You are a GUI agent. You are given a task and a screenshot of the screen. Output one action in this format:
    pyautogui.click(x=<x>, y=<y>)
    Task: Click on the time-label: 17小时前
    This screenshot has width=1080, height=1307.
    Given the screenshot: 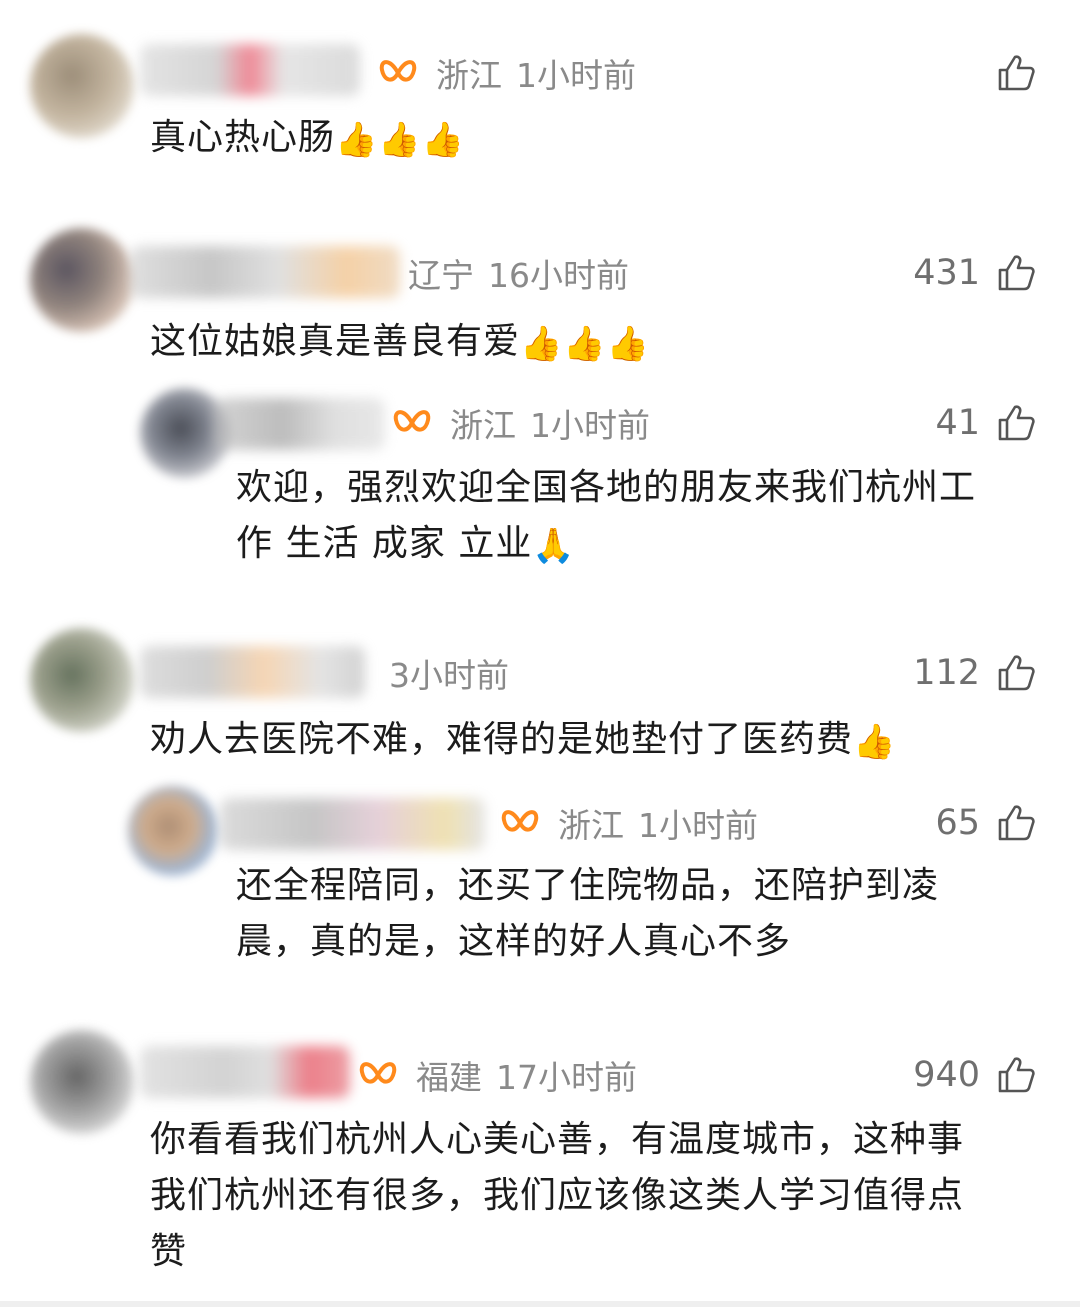 What is the action you would take?
    pyautogui.click(x=566, y=1077)
    